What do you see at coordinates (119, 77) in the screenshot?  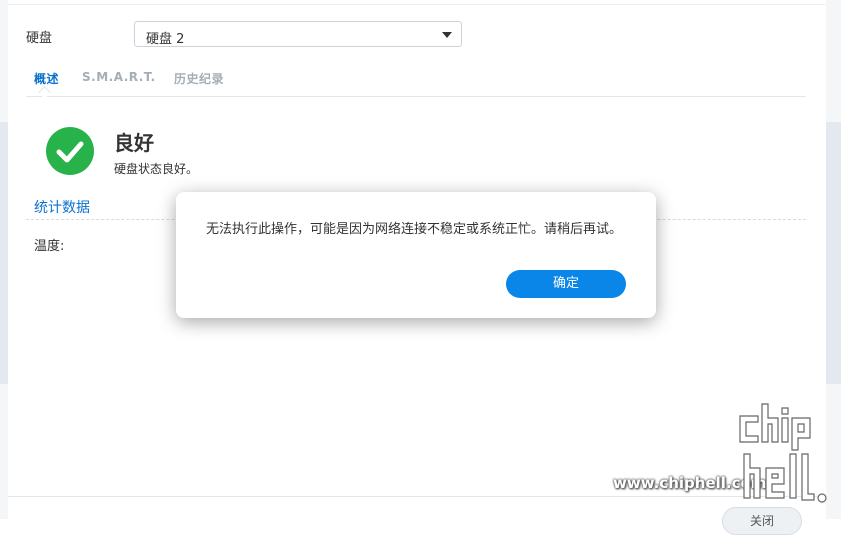 I see `tab-smart: S.M.A.R.T.` at bounding box center [119, 77].